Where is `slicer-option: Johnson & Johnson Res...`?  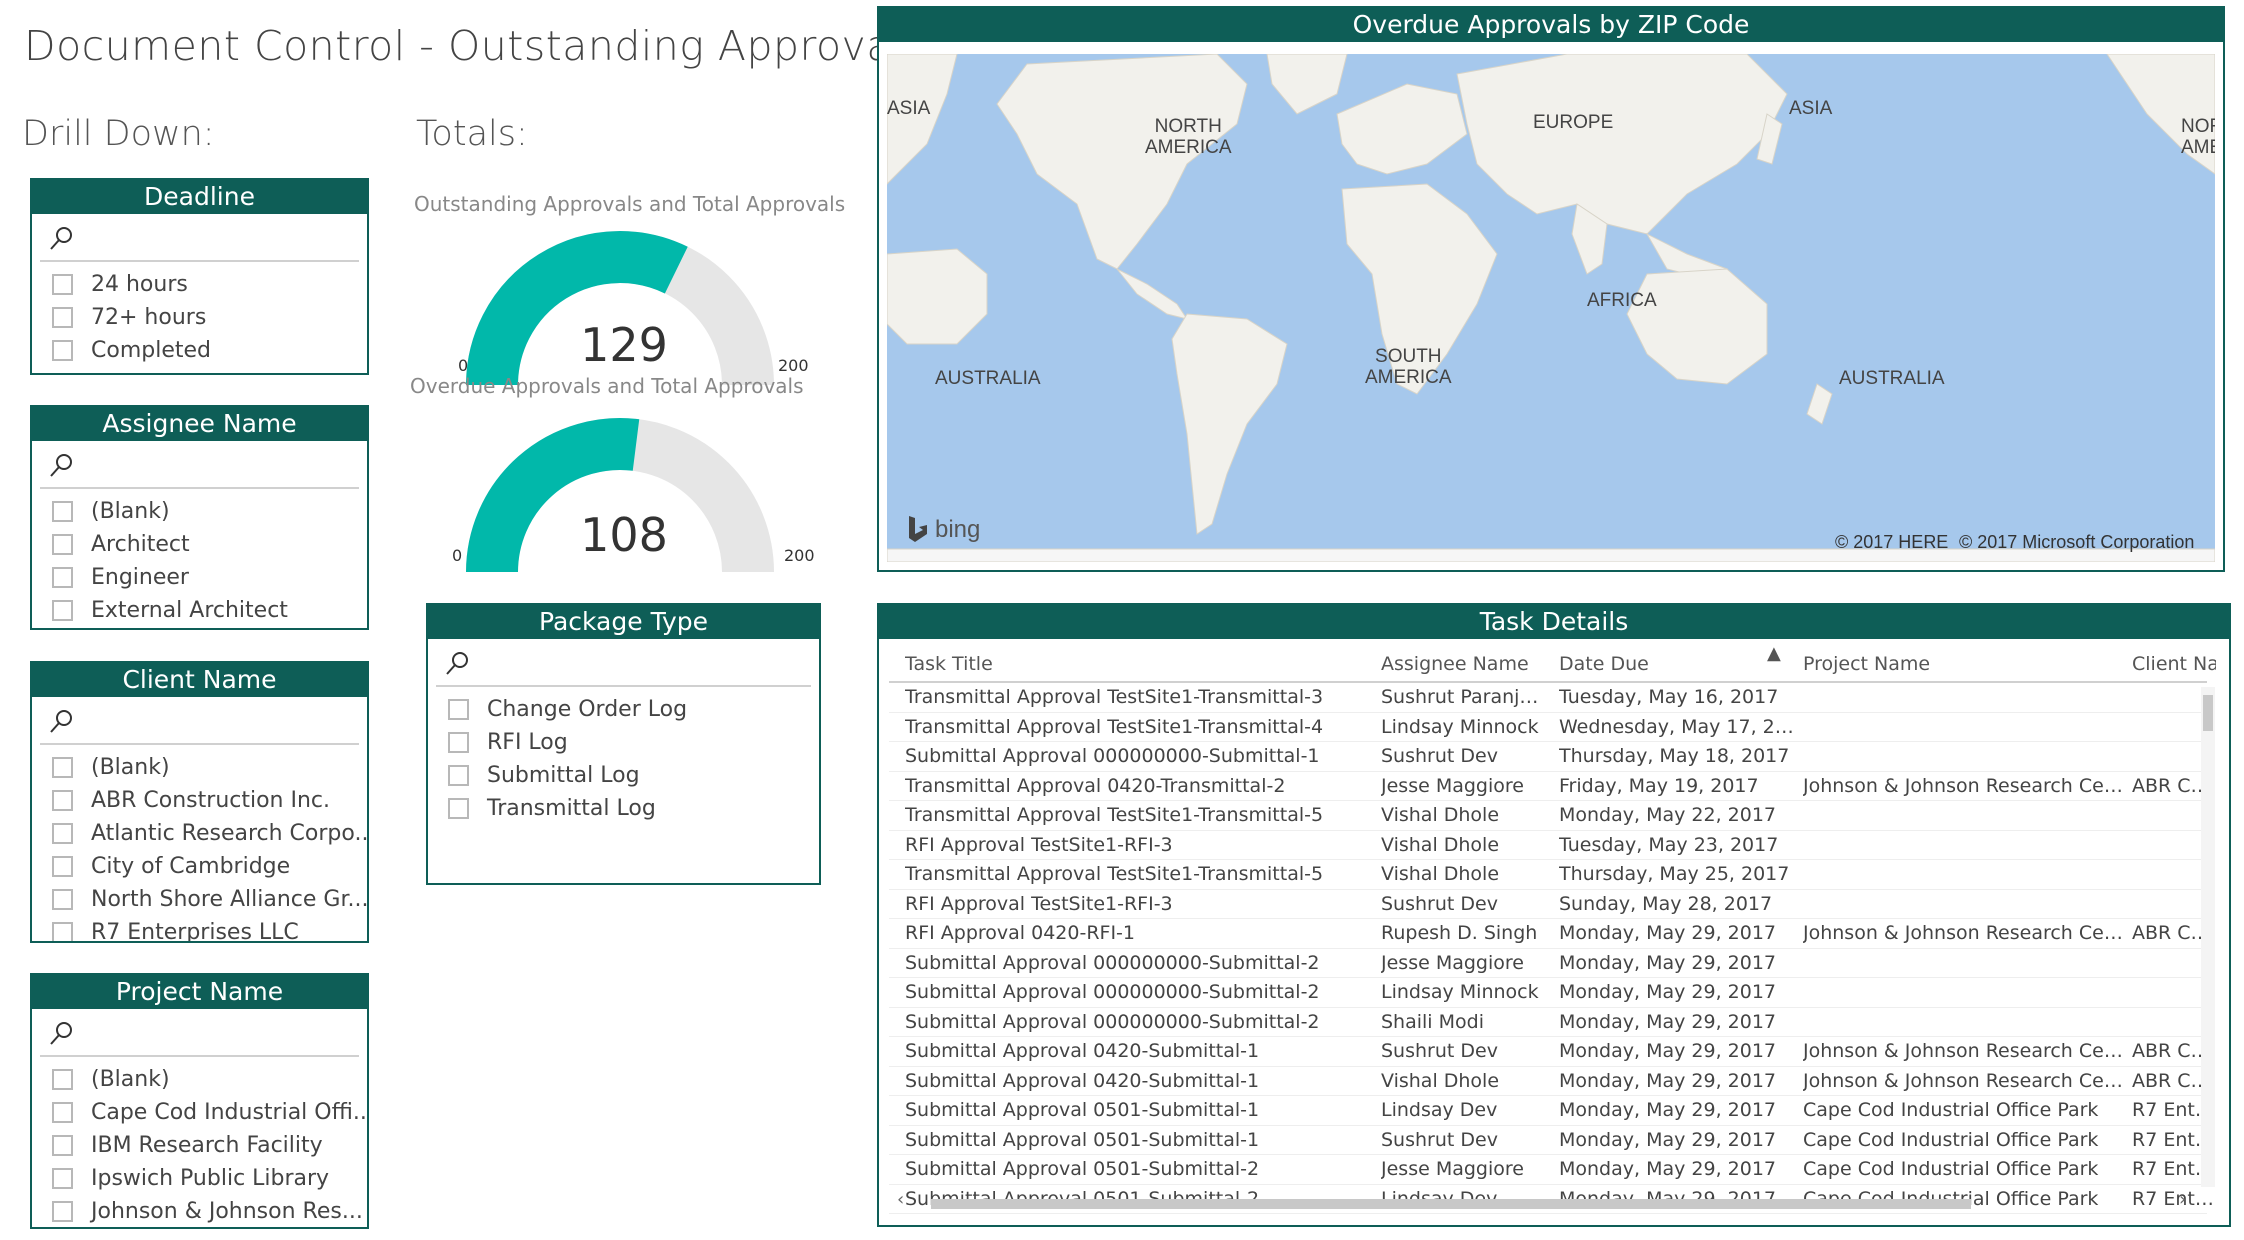
slicer-option: Johnson & Johnson Res... is located at coordinates (209, 1211).